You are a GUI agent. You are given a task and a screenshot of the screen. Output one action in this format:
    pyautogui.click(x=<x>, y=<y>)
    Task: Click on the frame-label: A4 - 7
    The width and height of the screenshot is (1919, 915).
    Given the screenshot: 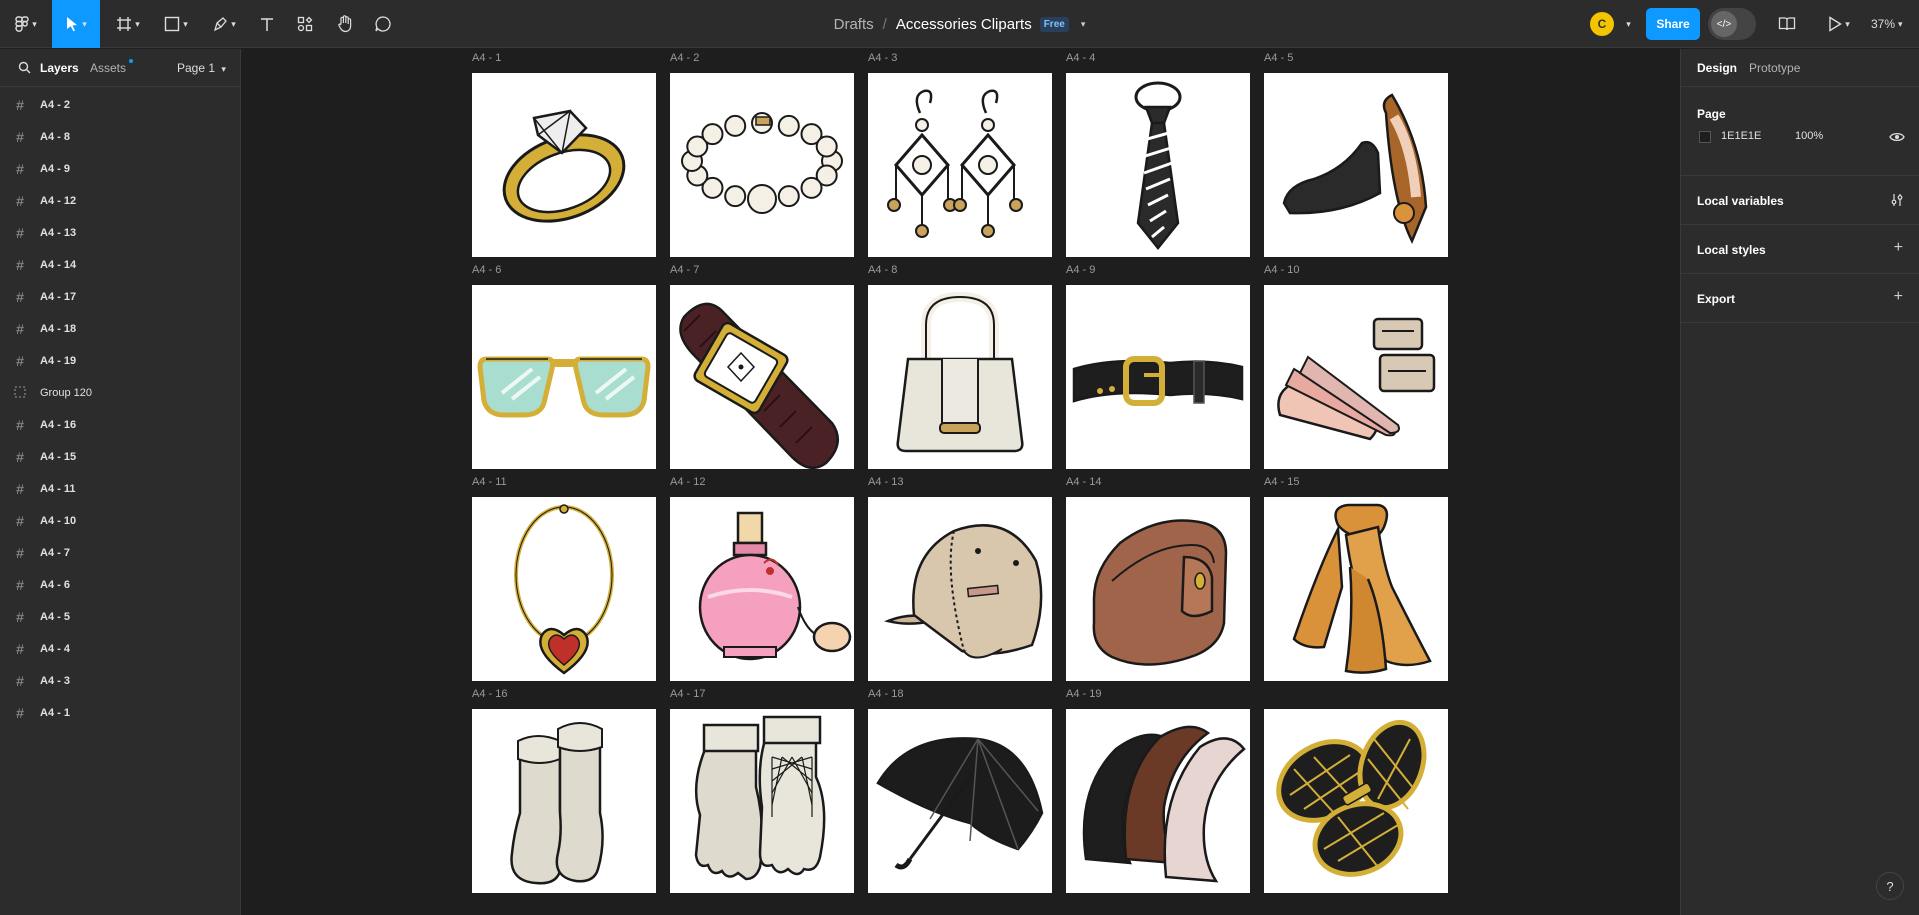 What is the action you would take?
    pyautogui.click(x=684, y=270)
    